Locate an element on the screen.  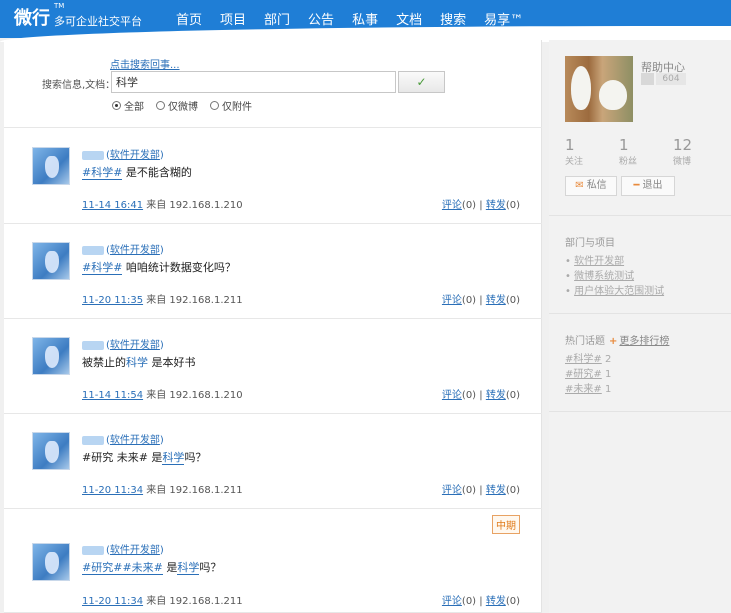
post-content: #科学# 咱咱统计数据变化吗？ is located at coordinates (159, 267).